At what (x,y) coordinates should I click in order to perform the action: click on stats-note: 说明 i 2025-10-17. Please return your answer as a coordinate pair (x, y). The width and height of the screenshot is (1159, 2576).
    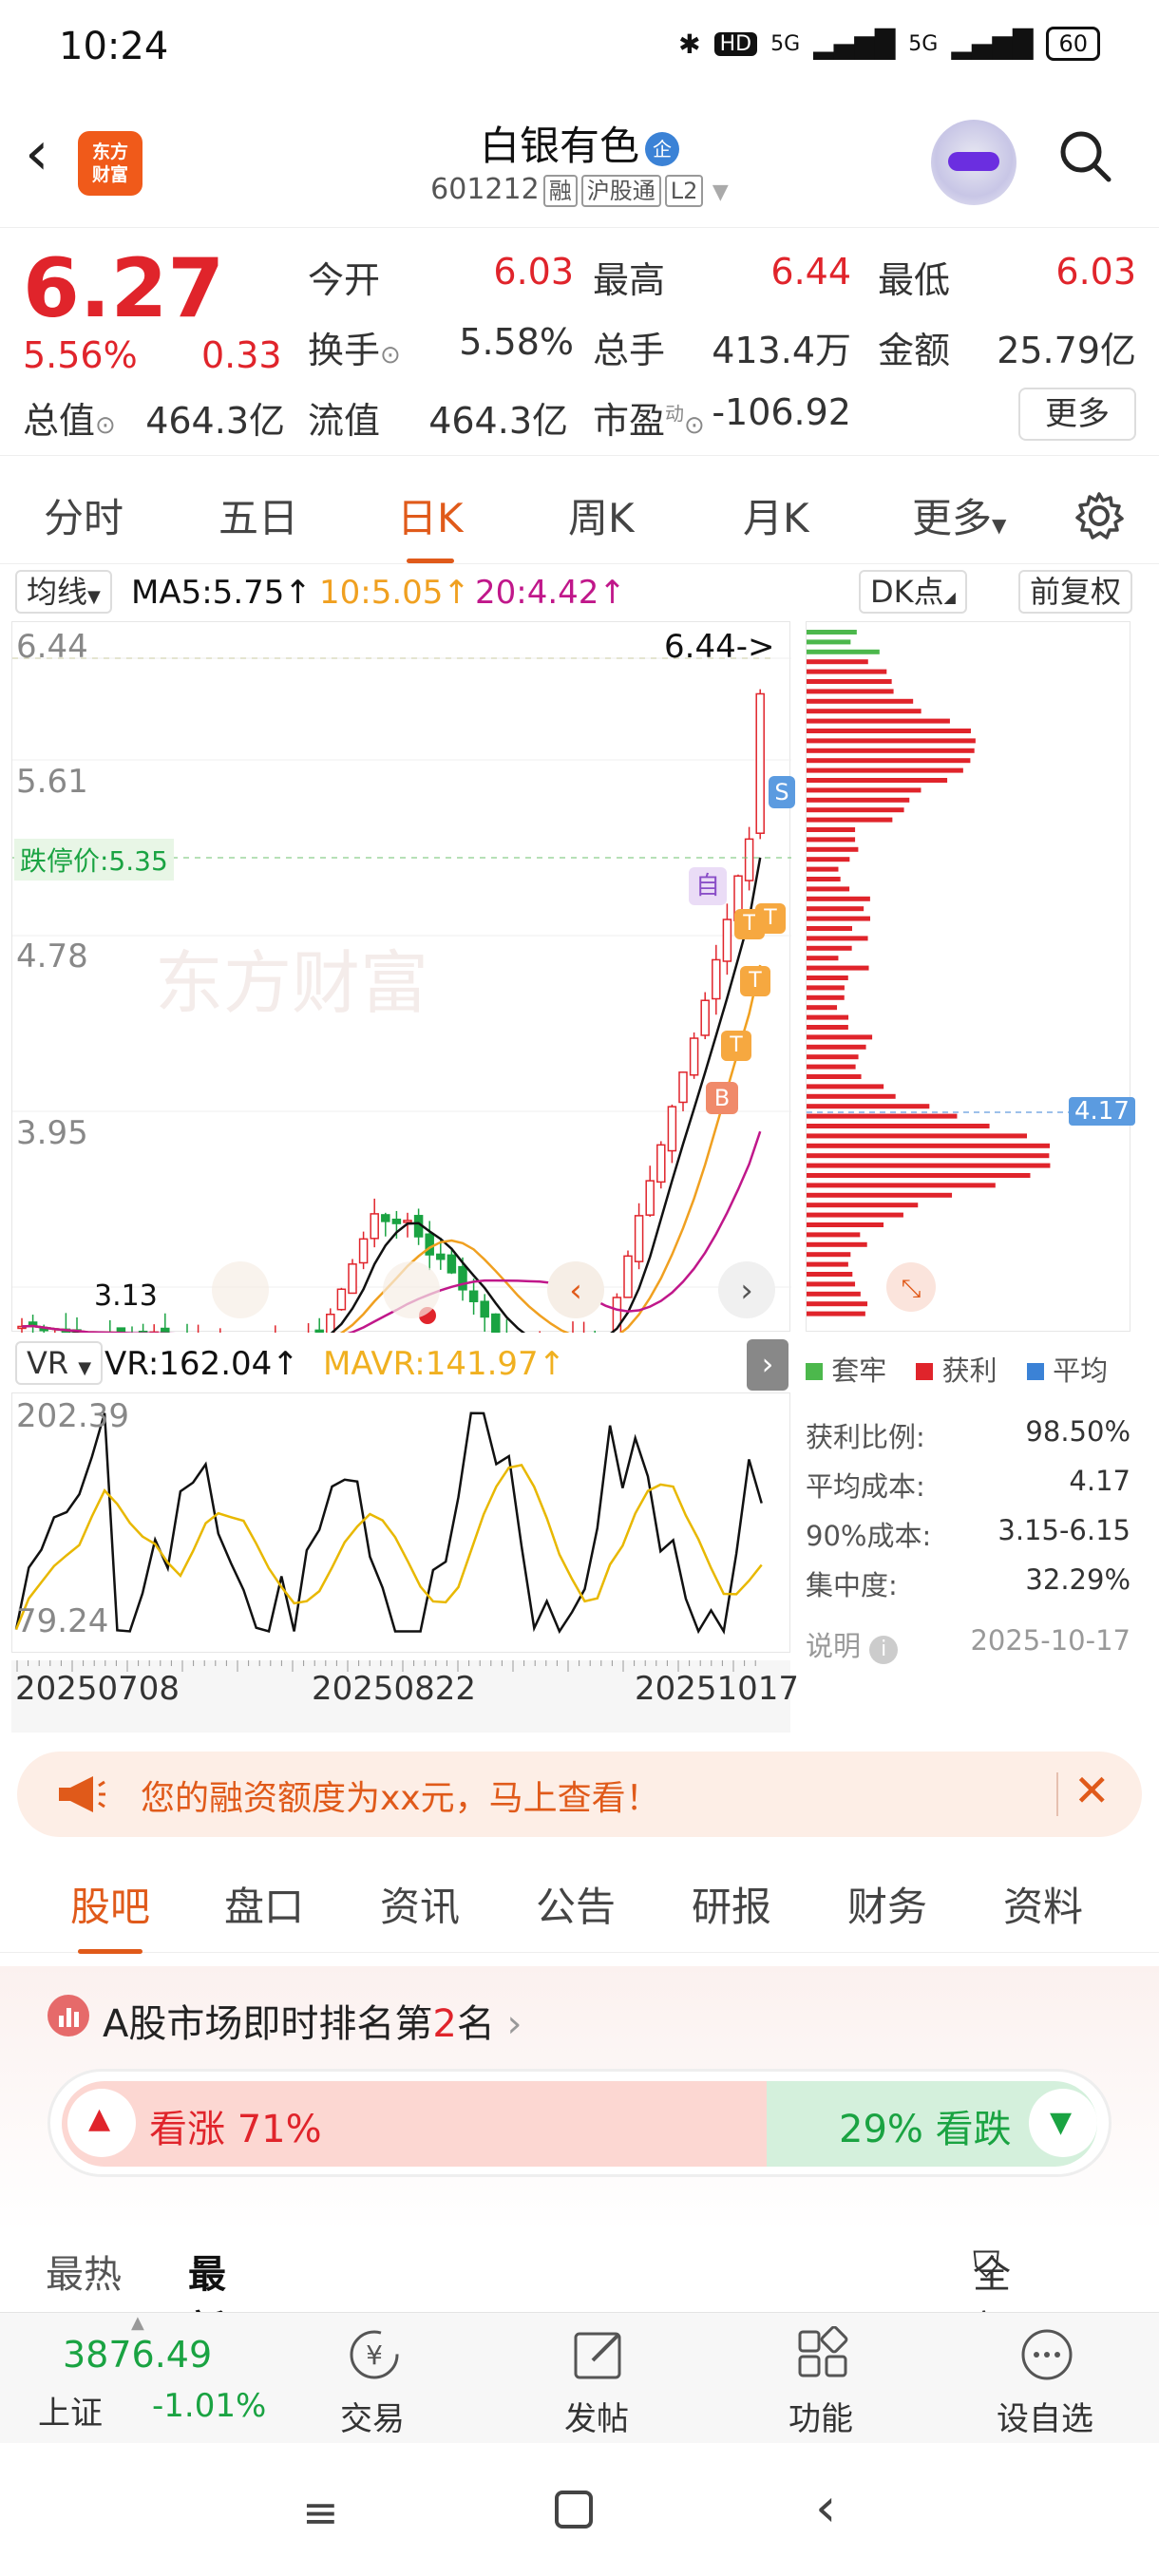
    Looking at the image, I should click on (968, 1644).